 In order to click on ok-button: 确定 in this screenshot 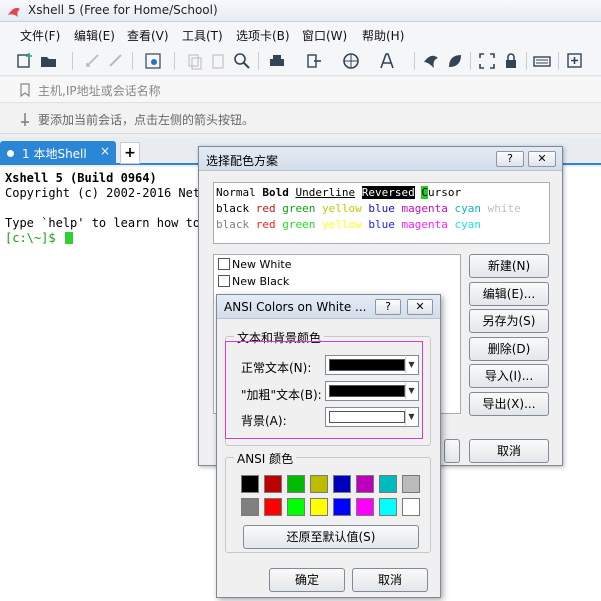, I will do `click(307, 580)`.